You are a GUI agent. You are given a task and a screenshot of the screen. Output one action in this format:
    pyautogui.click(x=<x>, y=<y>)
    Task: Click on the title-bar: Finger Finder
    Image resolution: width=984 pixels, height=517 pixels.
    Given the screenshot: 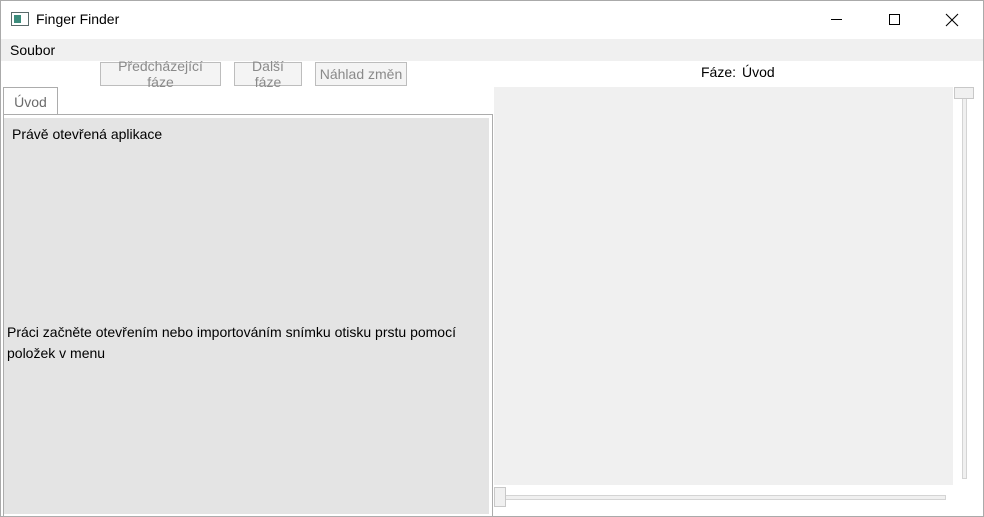 What is the action you would take?
    pyautogui.click(x=492, y=19)
    